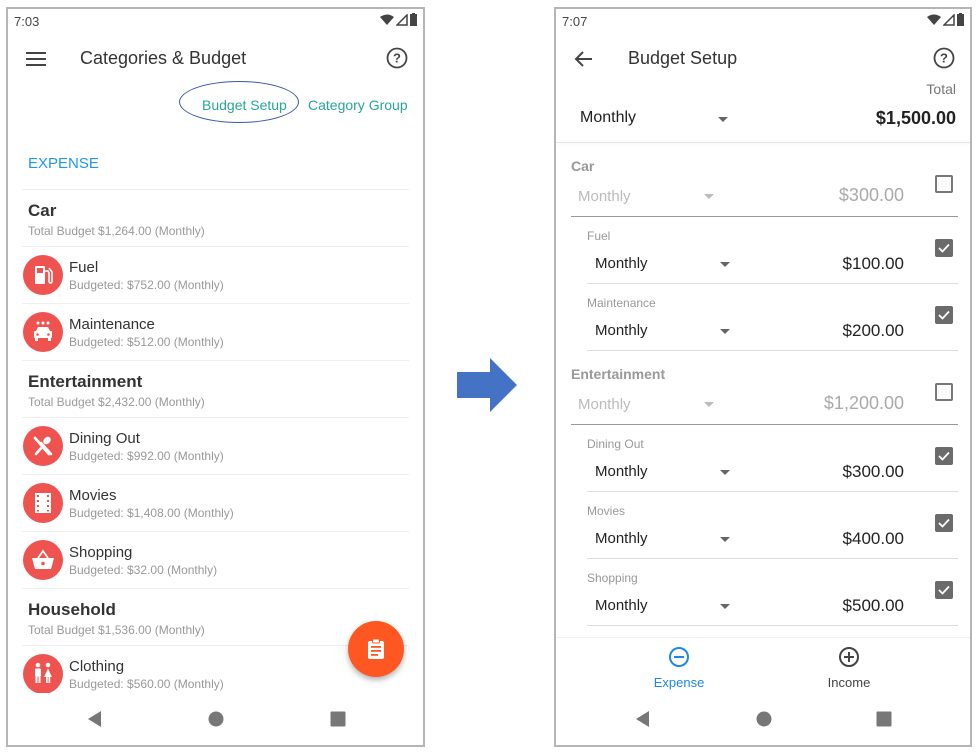 The image size is (979, 754). What do you see at coordinates (146, 455) in the screenshot?
I see `category-budget: Budgeted: $992.00 (Monthly)` at bounding box center [146, 455].